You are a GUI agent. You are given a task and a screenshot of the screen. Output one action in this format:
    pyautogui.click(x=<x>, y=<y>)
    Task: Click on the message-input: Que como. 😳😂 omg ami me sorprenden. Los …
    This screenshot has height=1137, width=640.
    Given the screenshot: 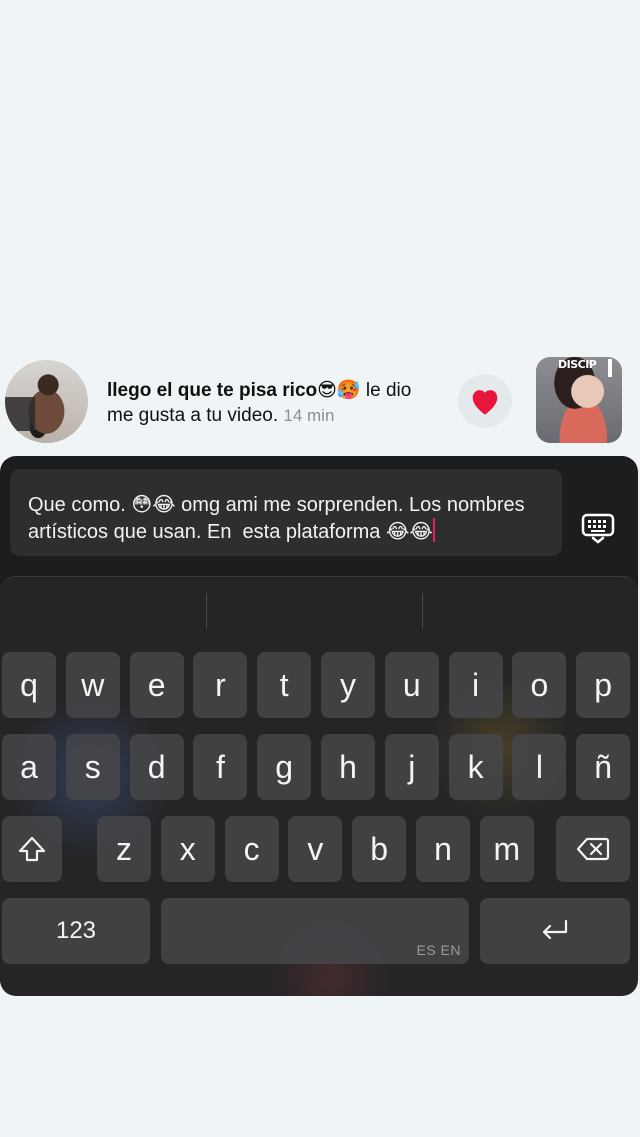 What is the action you would take?
    pyautogui.click(x=286, y=512)
    